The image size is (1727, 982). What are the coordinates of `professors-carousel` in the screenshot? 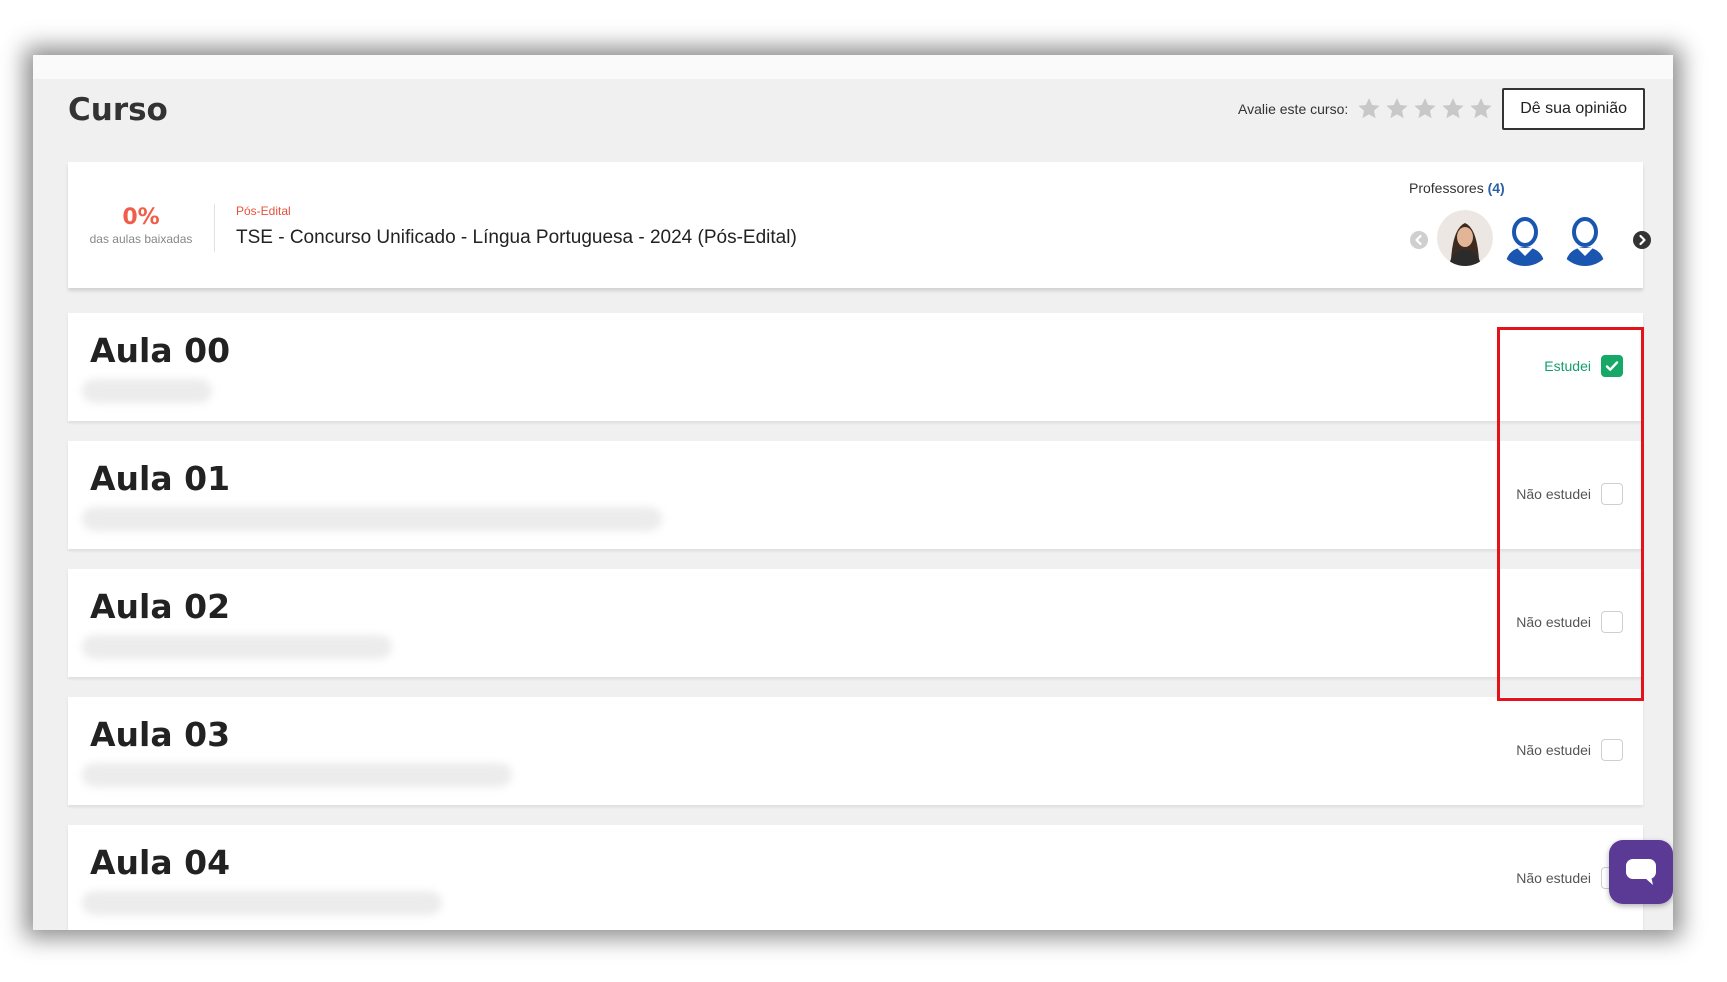 It's located at (1530, 240).